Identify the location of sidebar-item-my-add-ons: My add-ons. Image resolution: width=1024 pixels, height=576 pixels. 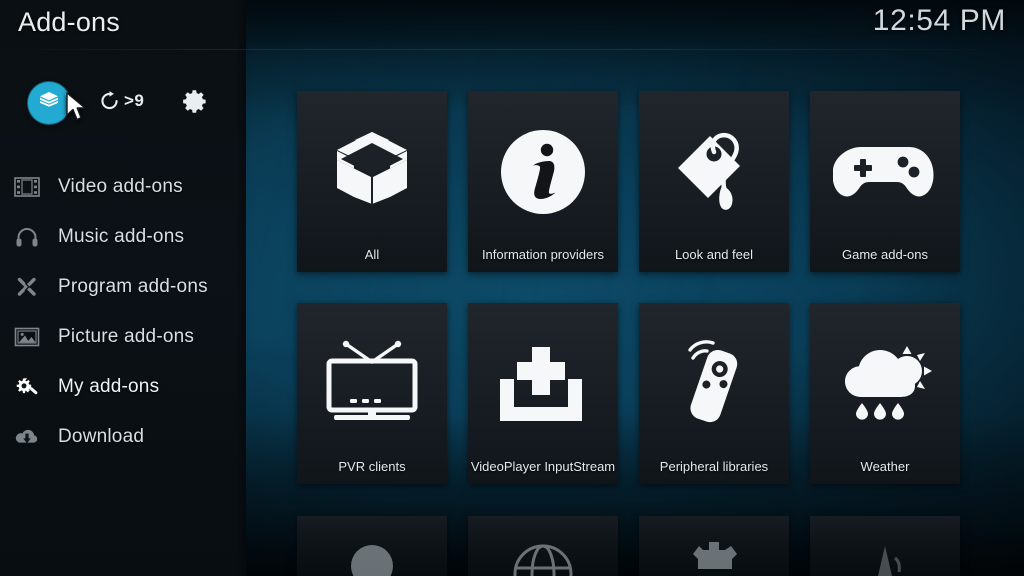
(123, 387).